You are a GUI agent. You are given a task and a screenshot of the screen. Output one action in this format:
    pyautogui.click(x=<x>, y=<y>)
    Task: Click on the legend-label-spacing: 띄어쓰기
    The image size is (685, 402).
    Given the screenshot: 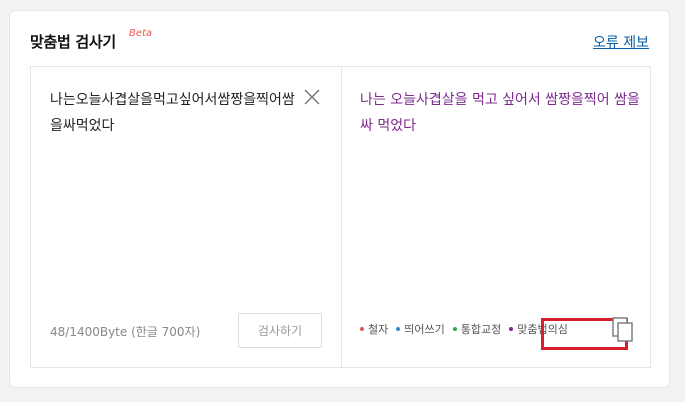 What is the action you would take?
    pyautogui.click(x=424, y=329)
    